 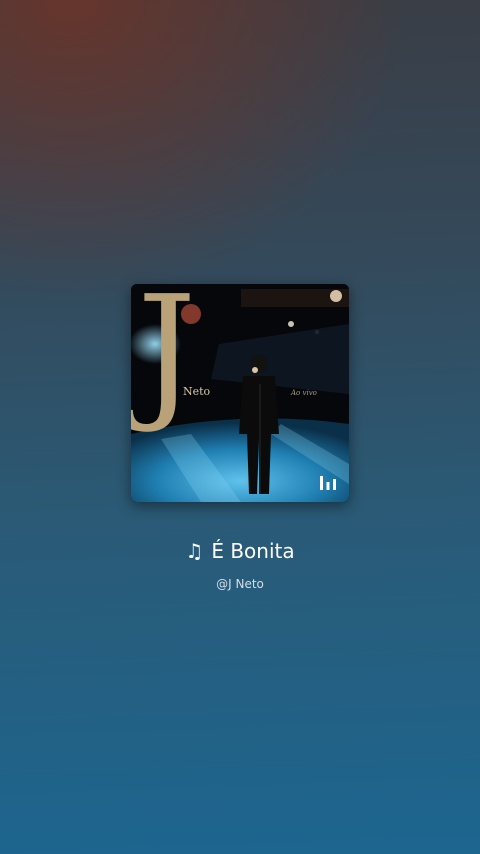 I want to click on cover-artist-text: Neto, so click(x=197, y=391).